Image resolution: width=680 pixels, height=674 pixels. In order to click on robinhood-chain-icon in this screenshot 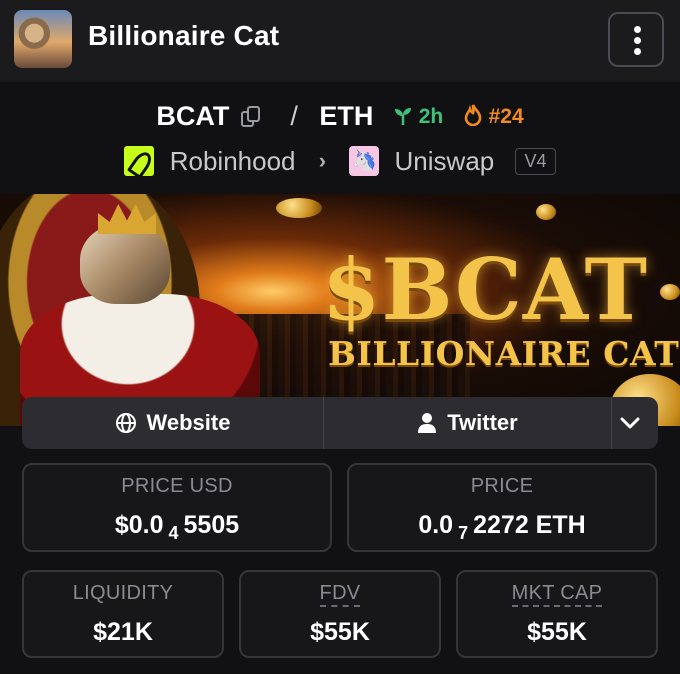, I will do `click(139, 161)`.